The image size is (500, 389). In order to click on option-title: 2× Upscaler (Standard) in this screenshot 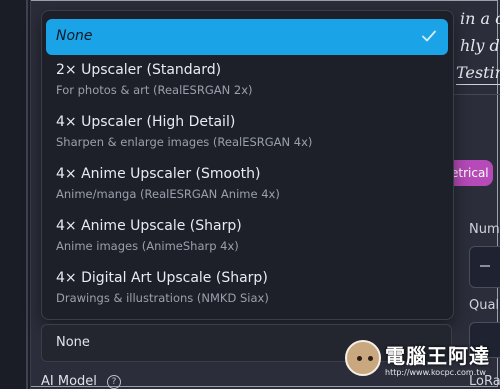, I will do `click(139, 70)`.